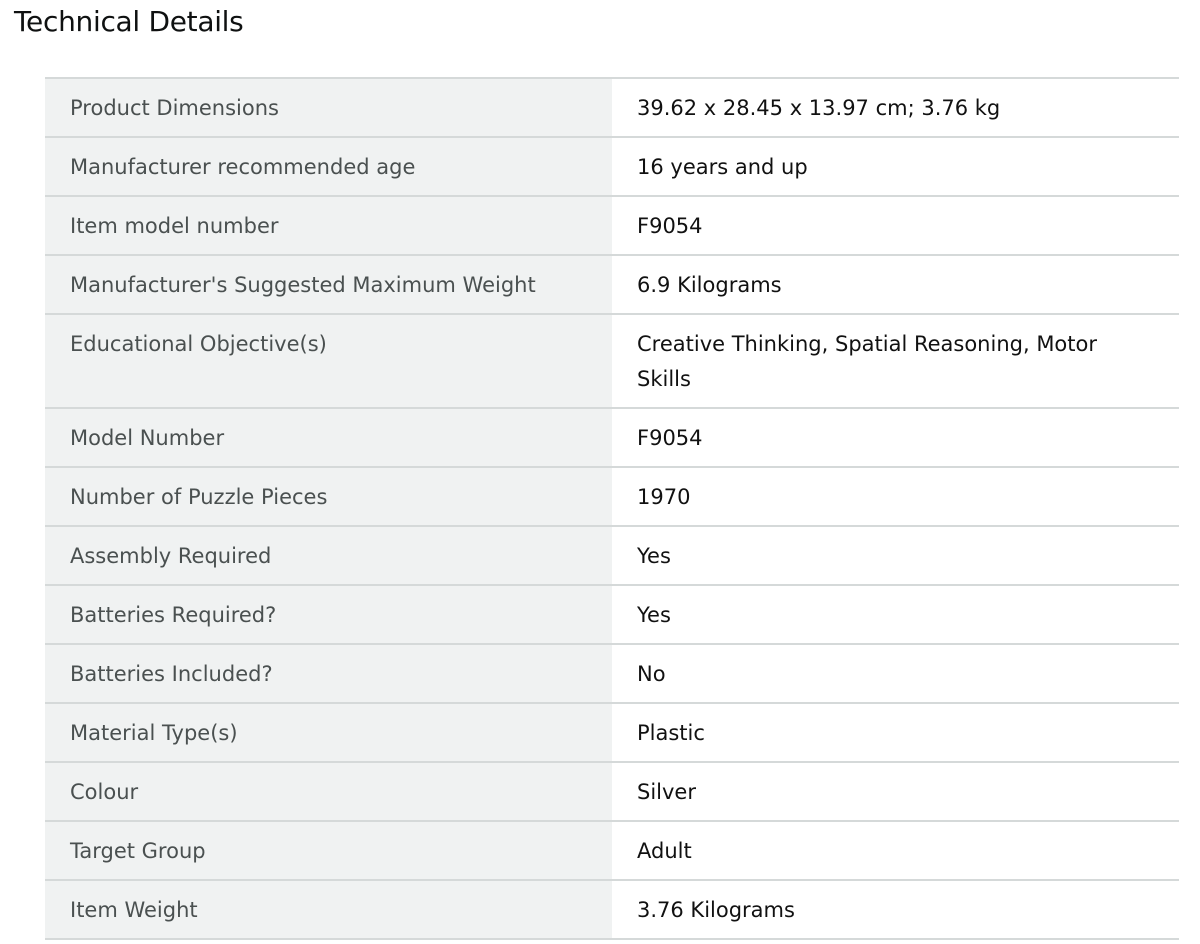 The width and height of the screenshot is (1200, 944). I want to click on row-label: Item Weight, so click(328, 909).